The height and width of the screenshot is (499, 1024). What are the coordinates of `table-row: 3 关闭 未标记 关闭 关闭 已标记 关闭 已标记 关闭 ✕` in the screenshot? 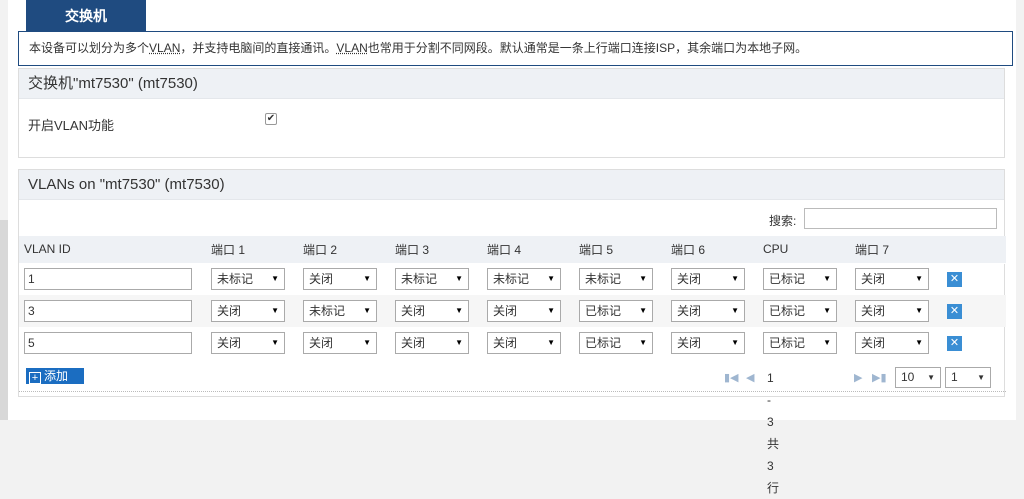 It's located at (512, 311).